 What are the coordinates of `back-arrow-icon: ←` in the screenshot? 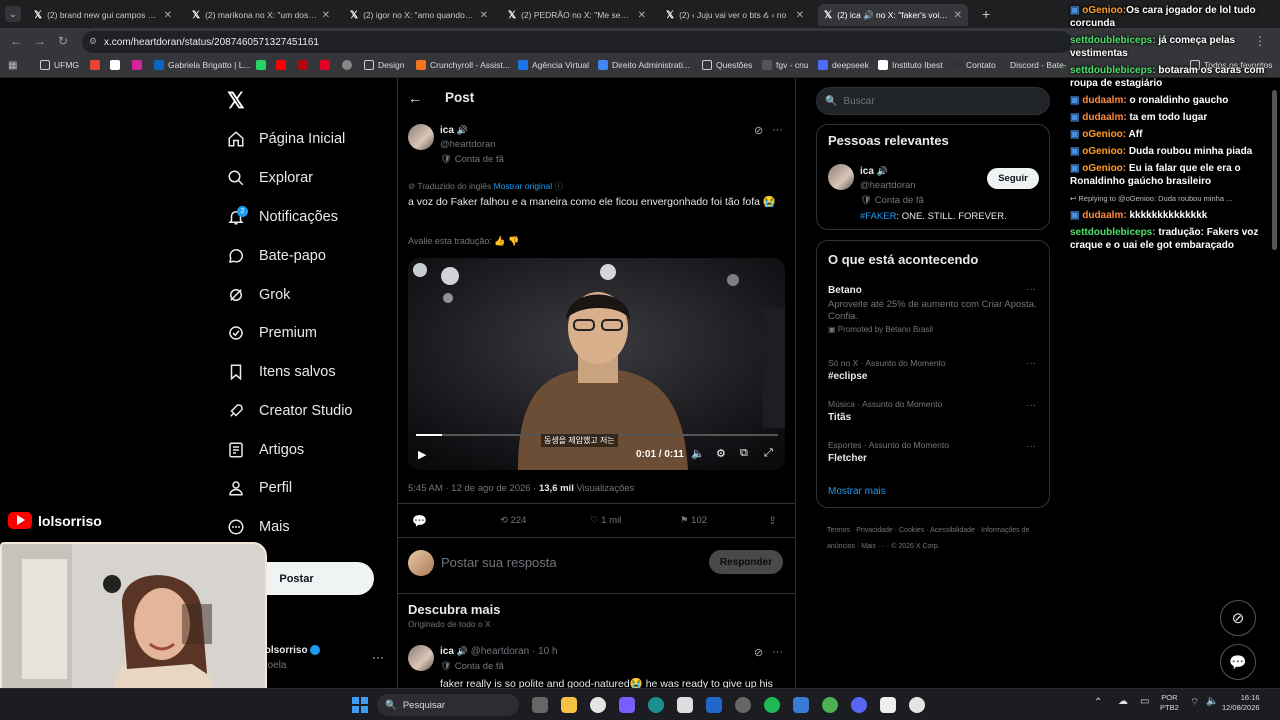 It's located at (415, 98).